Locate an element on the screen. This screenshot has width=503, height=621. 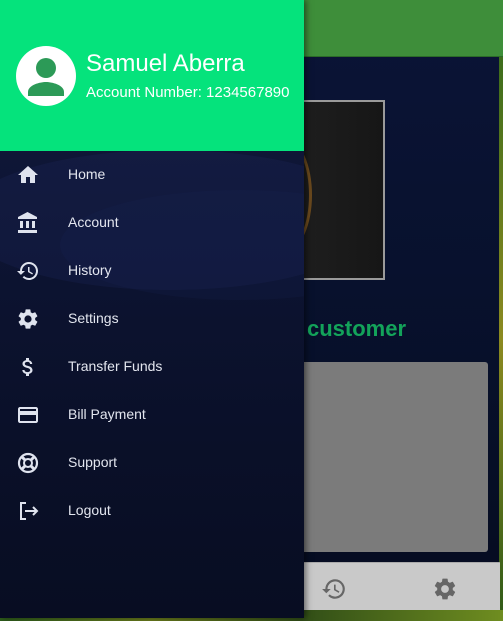
background-image-edge is located at coordinates (501, 339).